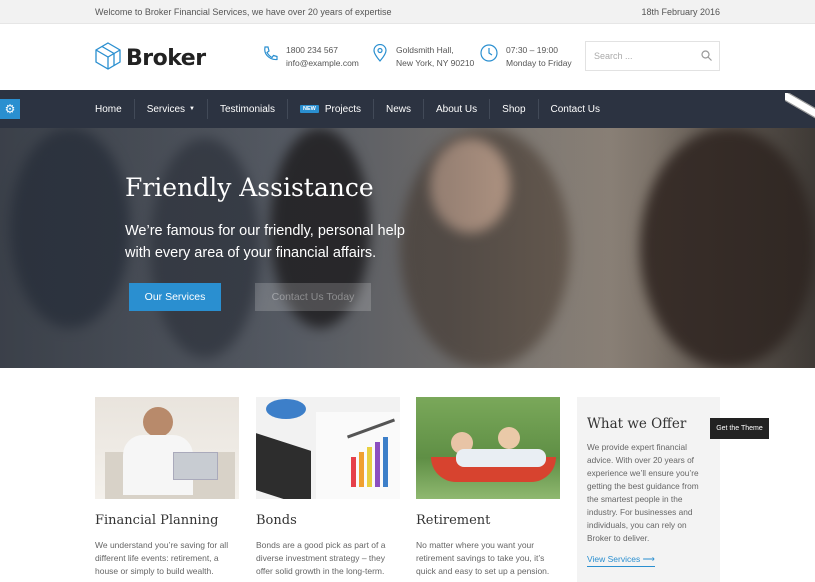  Describe the element at coordinates (423, 57) in the screenshot. I see `address-contact: Goldsmith Hall, New York, NY 90210` at that location.